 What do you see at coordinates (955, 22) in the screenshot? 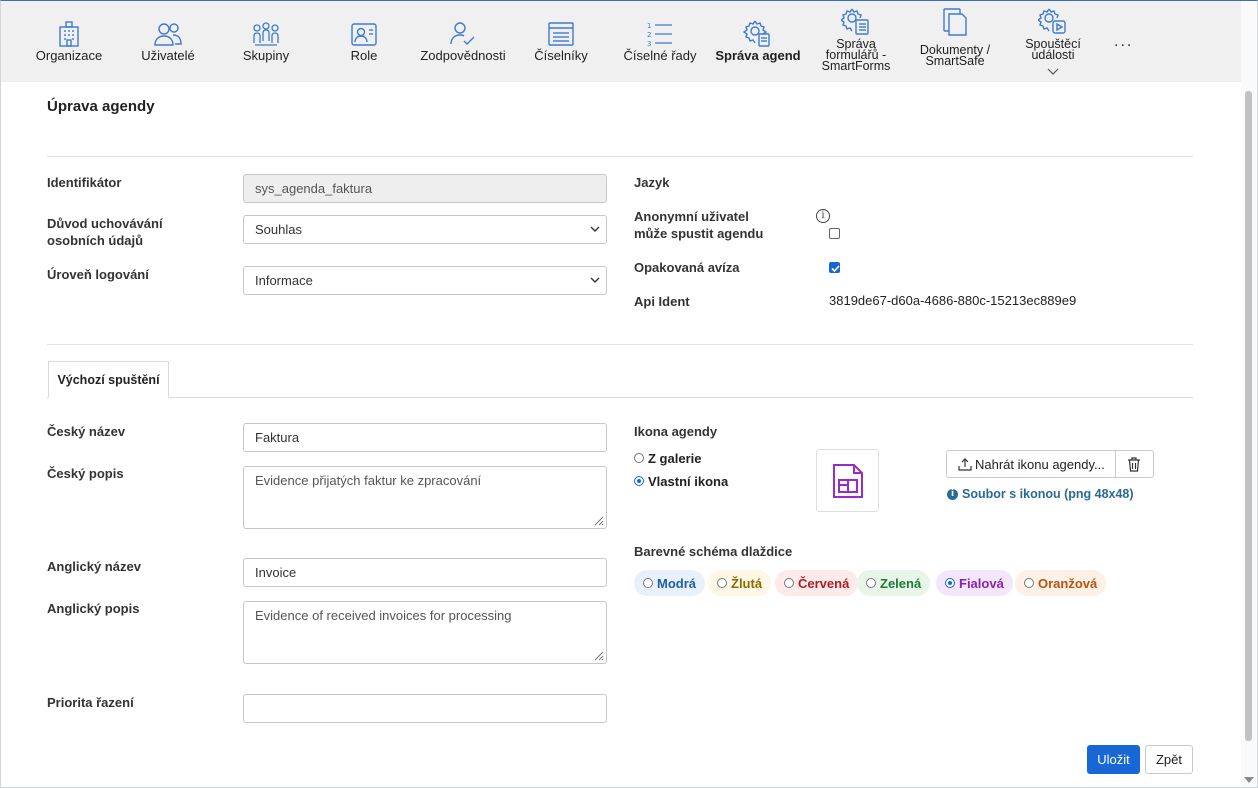
I see `documents-icon` at bounding box center [955, 22].